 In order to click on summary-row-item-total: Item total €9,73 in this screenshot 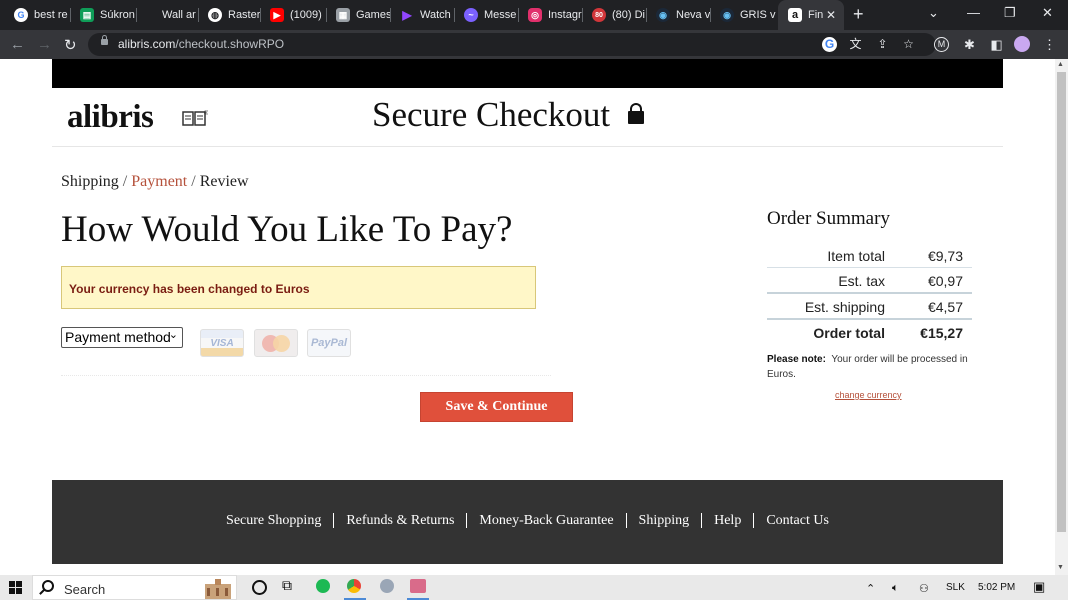, I will do `click(895, 256)`.